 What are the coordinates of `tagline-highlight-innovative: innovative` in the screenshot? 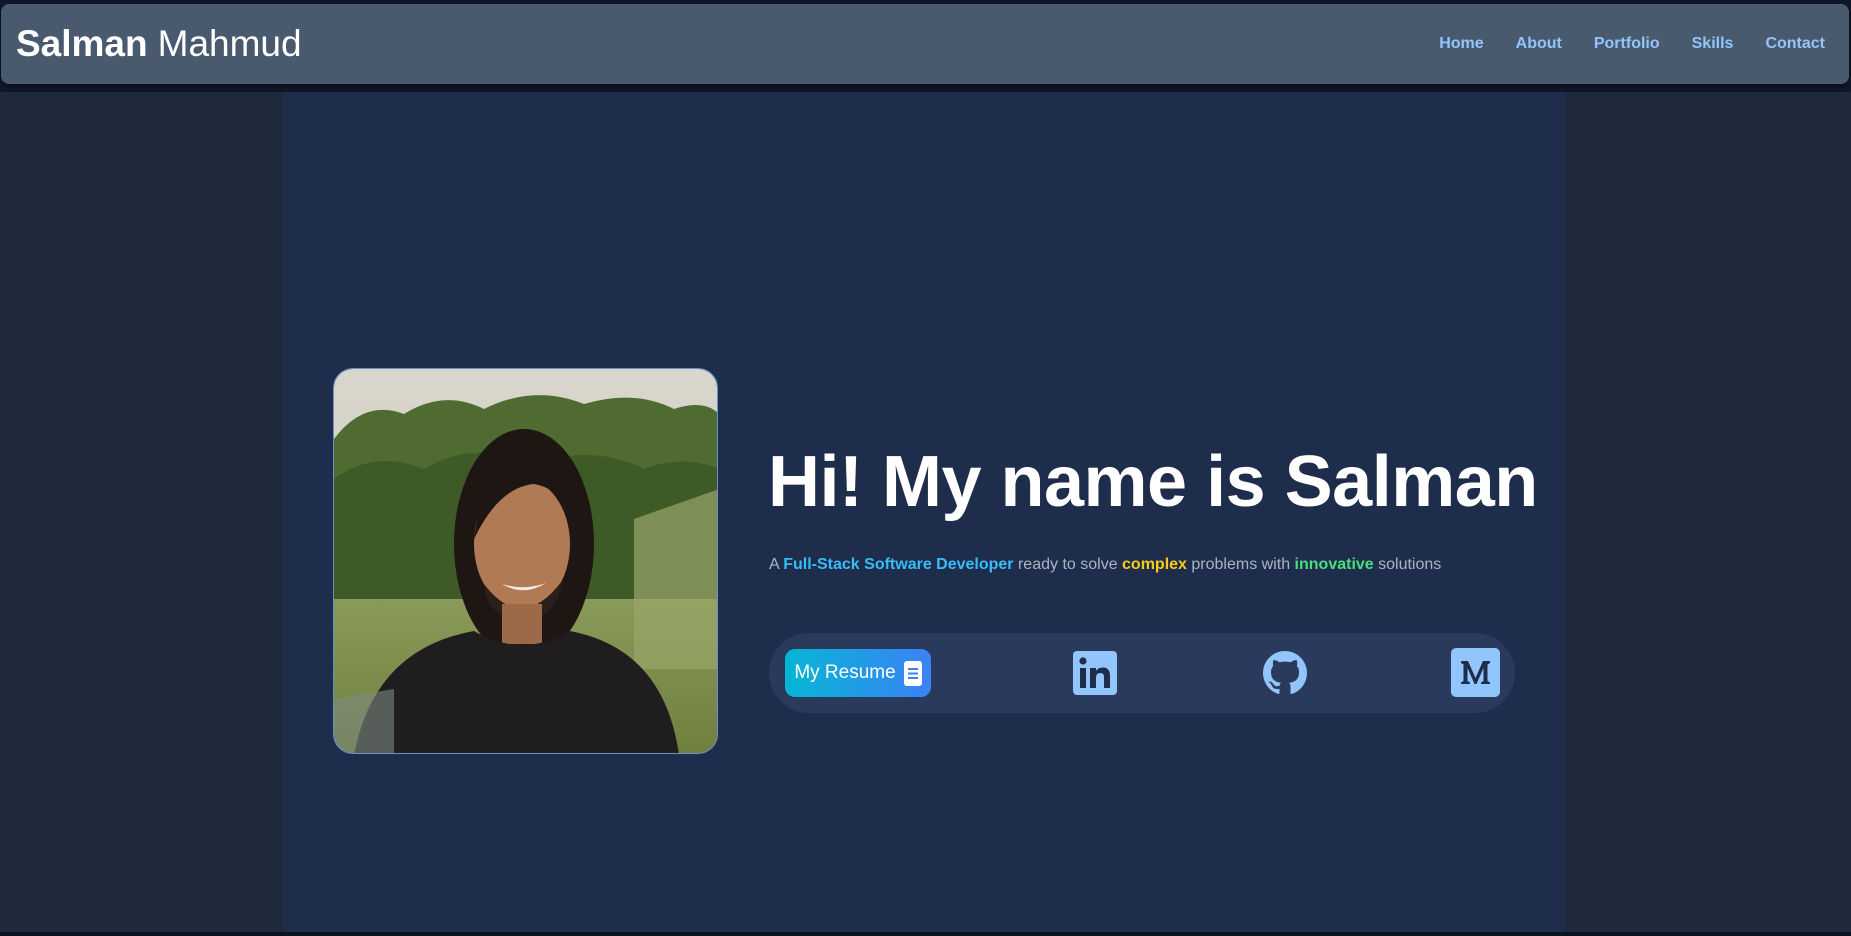 It's located at (1334, 564).